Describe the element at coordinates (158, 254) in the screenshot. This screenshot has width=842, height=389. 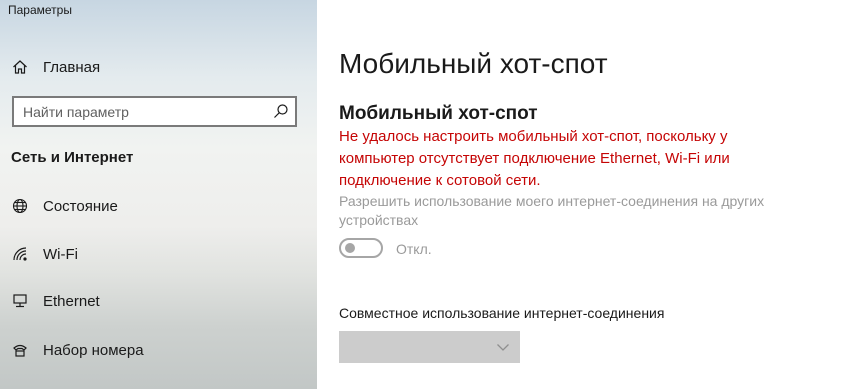
I see `sidebar-item-wifi: Wi-Fi` at that location.